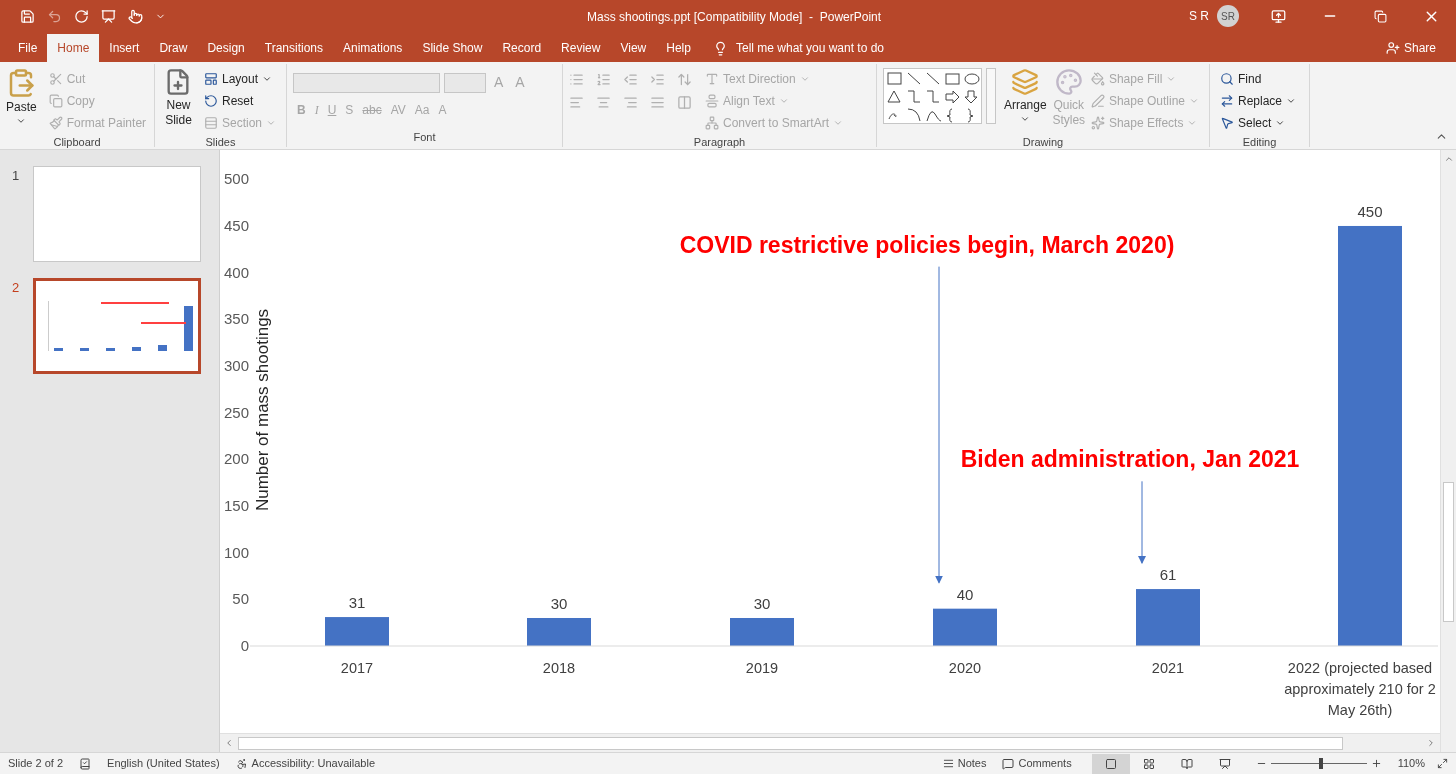 The height and width of the screenshot is (774, 1456). What do you see at coordinates (1130, 459) in the screenshot?
I see `annotation-text: Biden administration, Jan 2021` at bounding box center [1130, 459].